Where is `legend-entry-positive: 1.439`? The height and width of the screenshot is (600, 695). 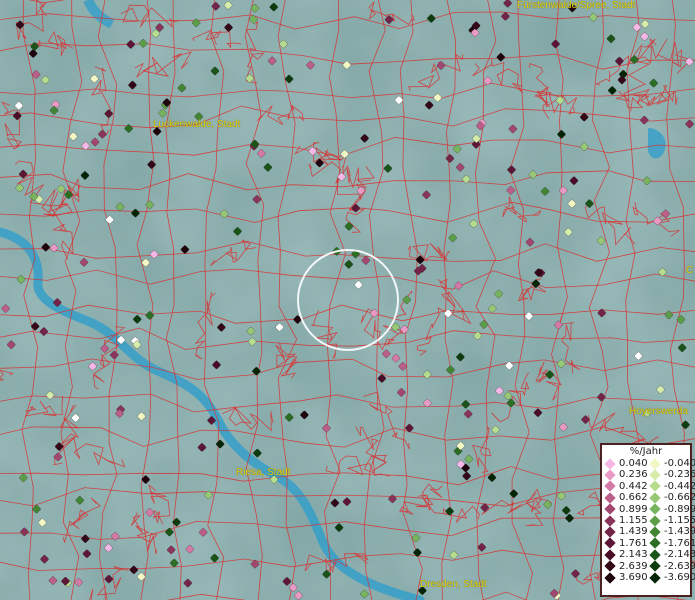
legend-entry-positive: 1.439 is located at coordinates (625, 532).